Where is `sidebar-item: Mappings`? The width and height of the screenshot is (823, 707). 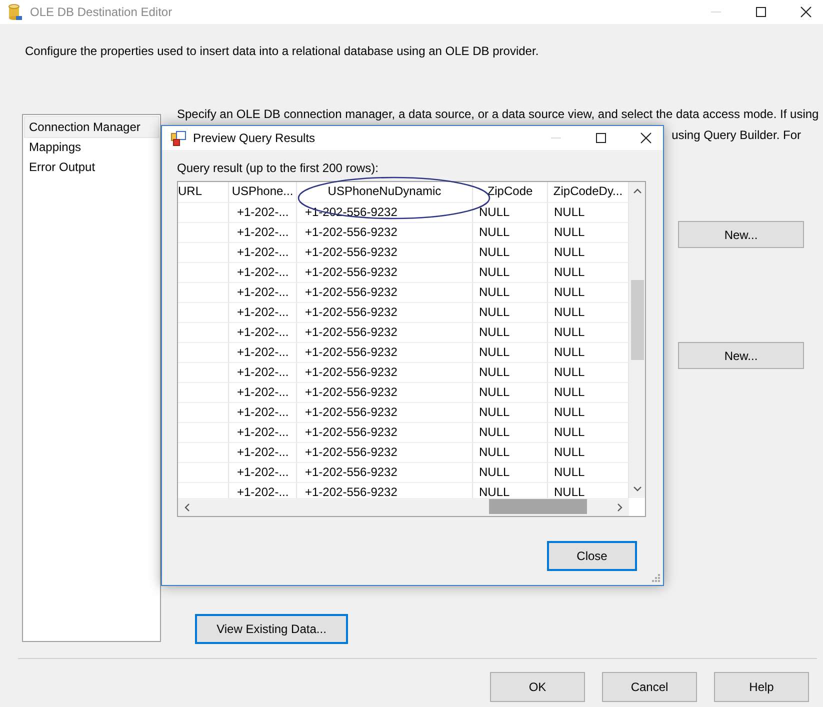
sidebar-item: Mappings is located at coordinates (91, 147).